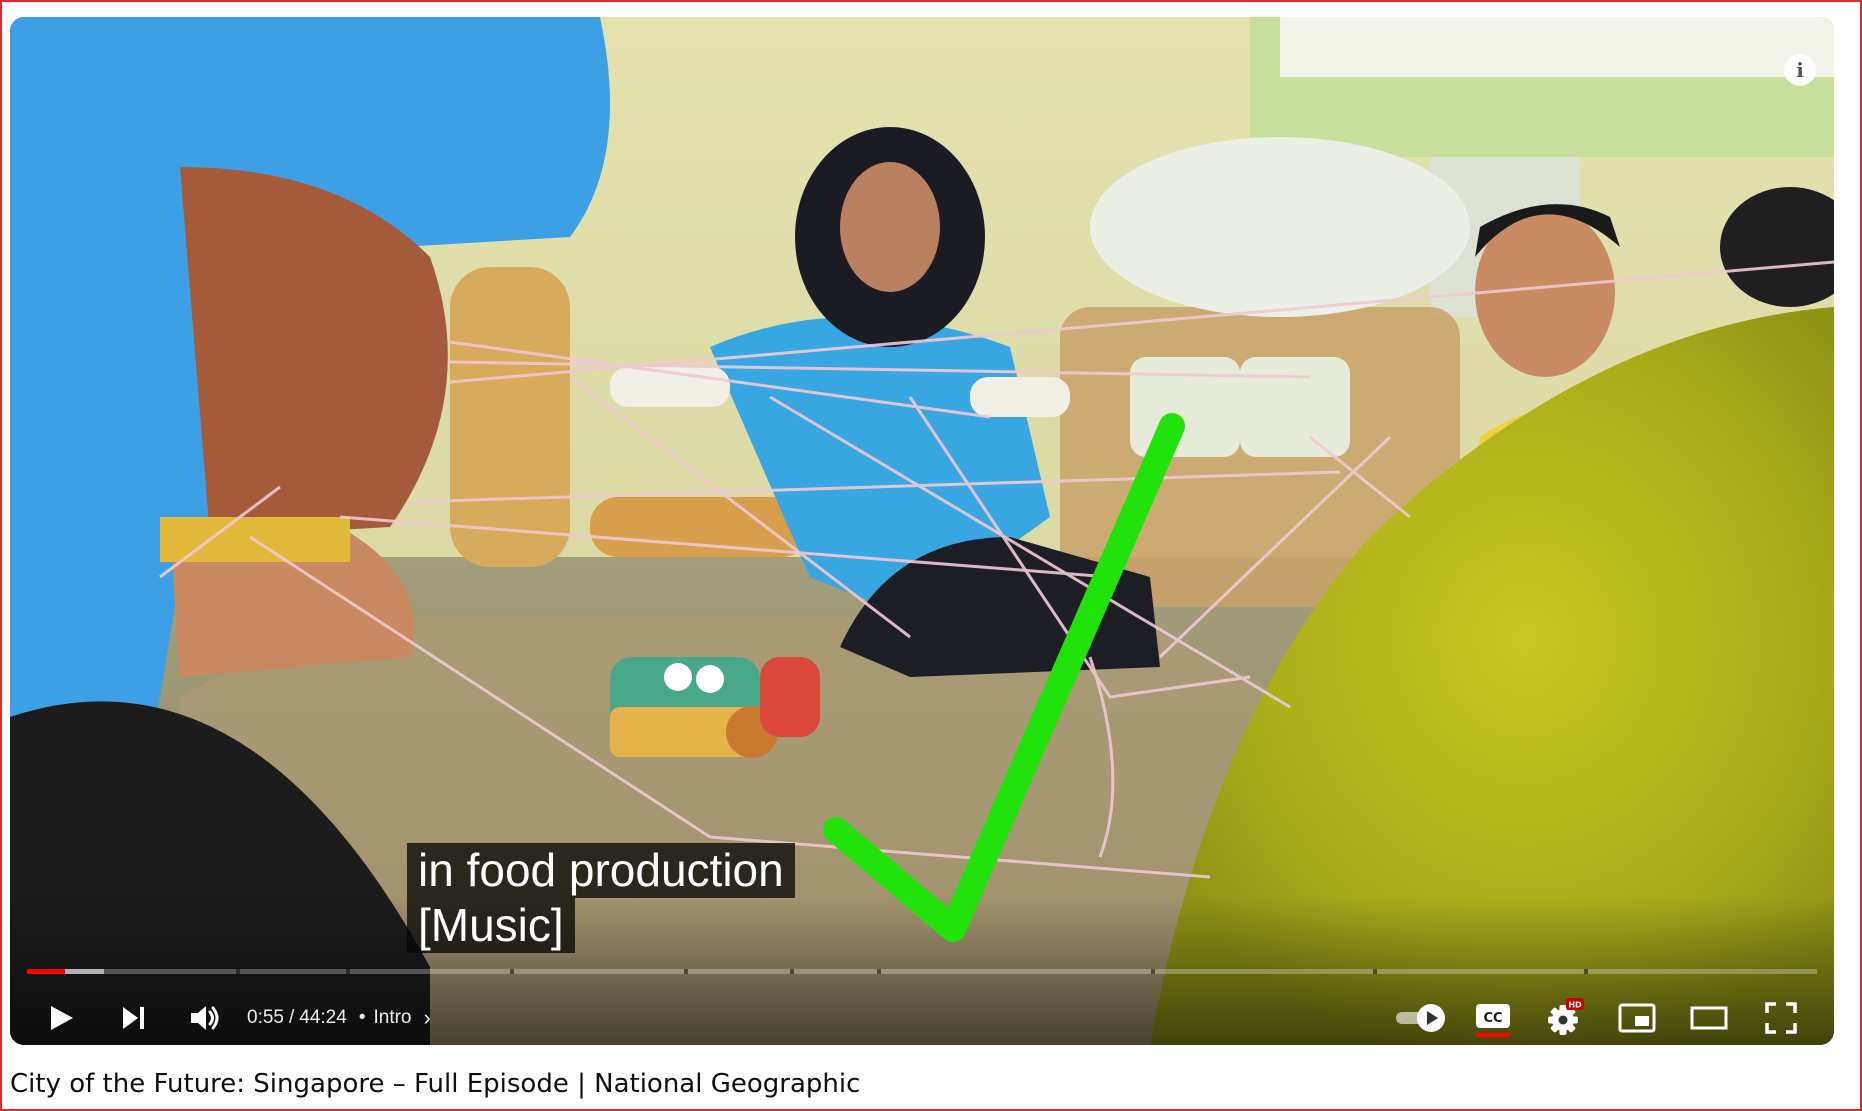 The width and height of the screenshot is (1862, 1111). Describe the element at coordinates (427, 1018) in the screenshot. I see `chevron-right-icon: ›` at that location.